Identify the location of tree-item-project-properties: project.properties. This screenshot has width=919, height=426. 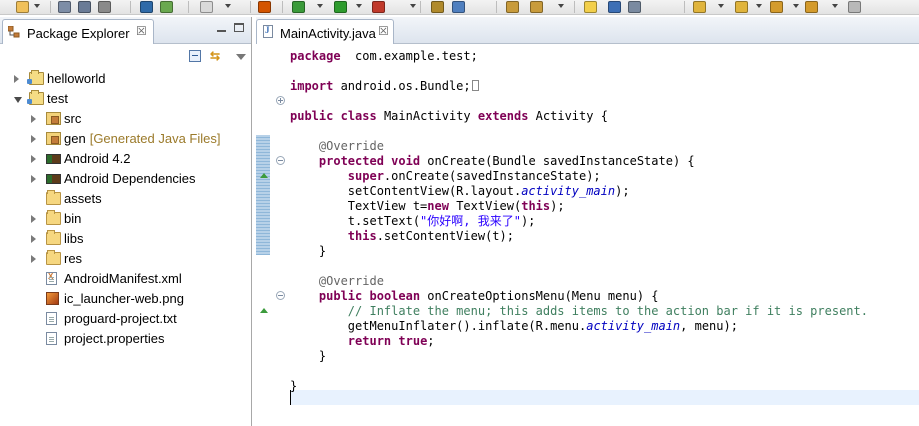
(125, 339).